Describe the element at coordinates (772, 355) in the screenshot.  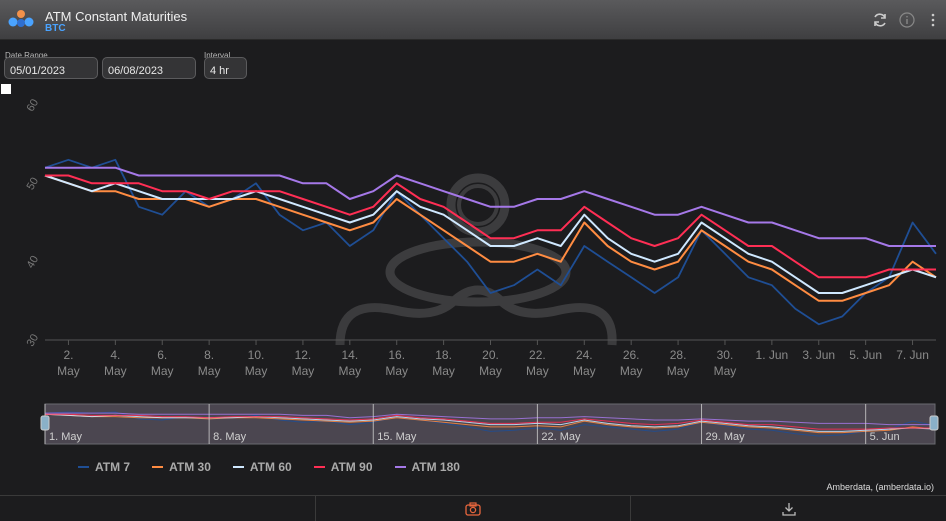
I see `x-tick-label: 1. Jun` at that location.